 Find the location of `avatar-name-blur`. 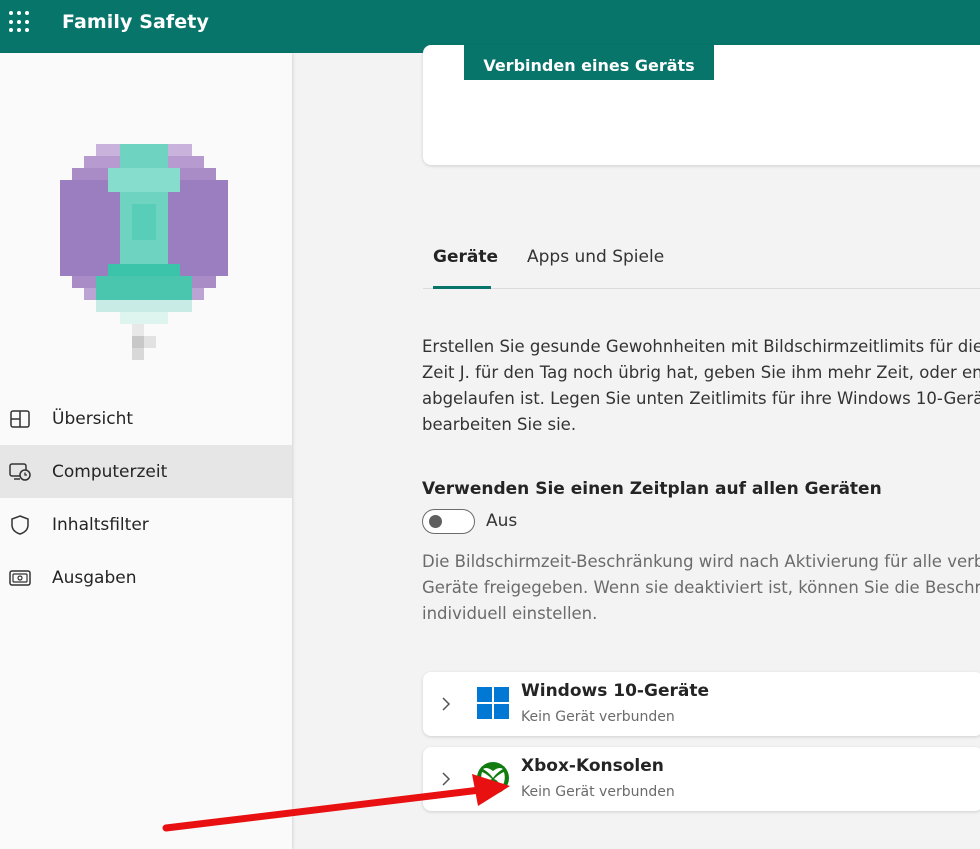

avatar-name-blur is located at coordinates (144, 342).